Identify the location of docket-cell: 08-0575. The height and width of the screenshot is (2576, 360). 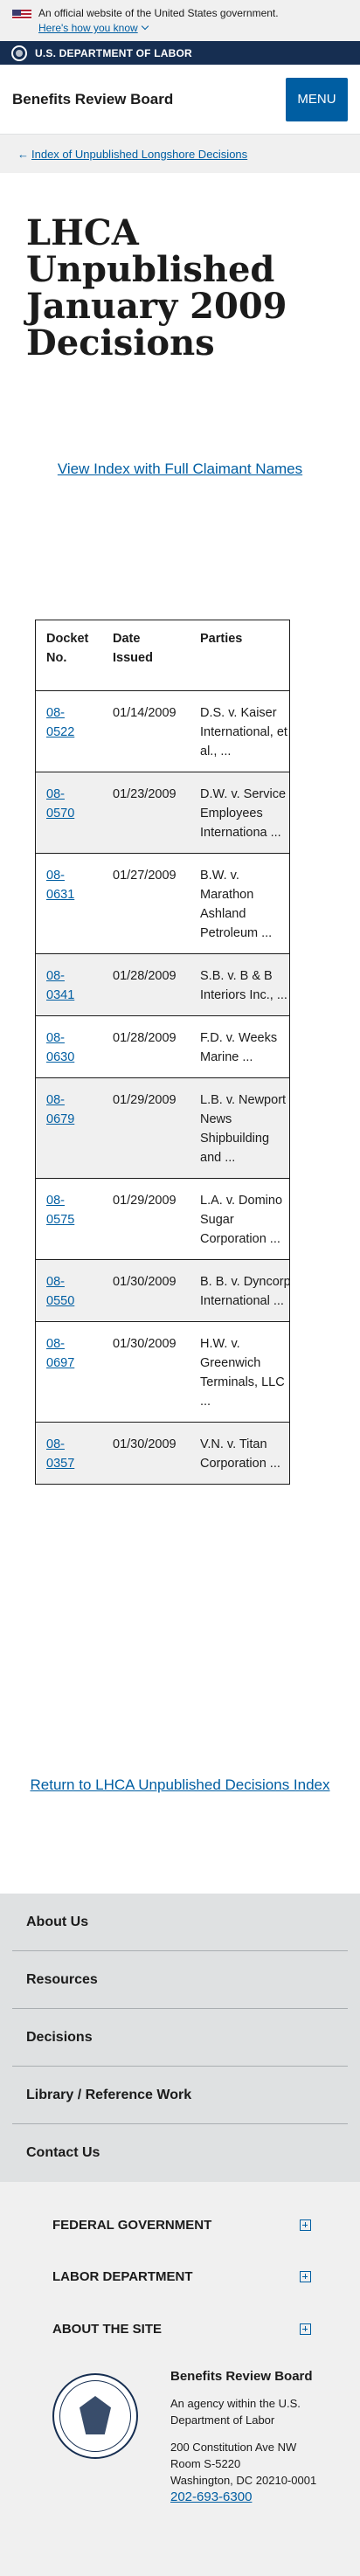
(69, 1219).